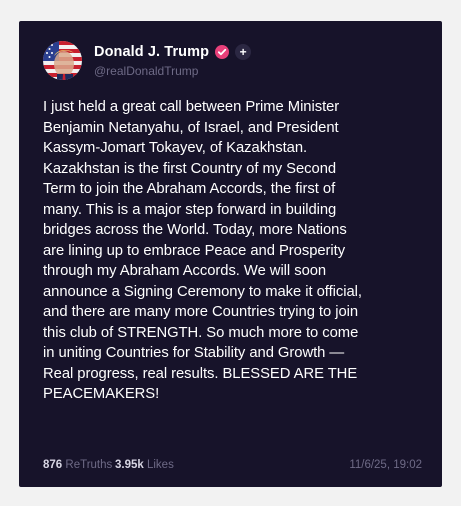  What do you see at coordinates (53, 465) in the screenshot?
I see `retruths-count: 876` at bounding box center [53, 465].